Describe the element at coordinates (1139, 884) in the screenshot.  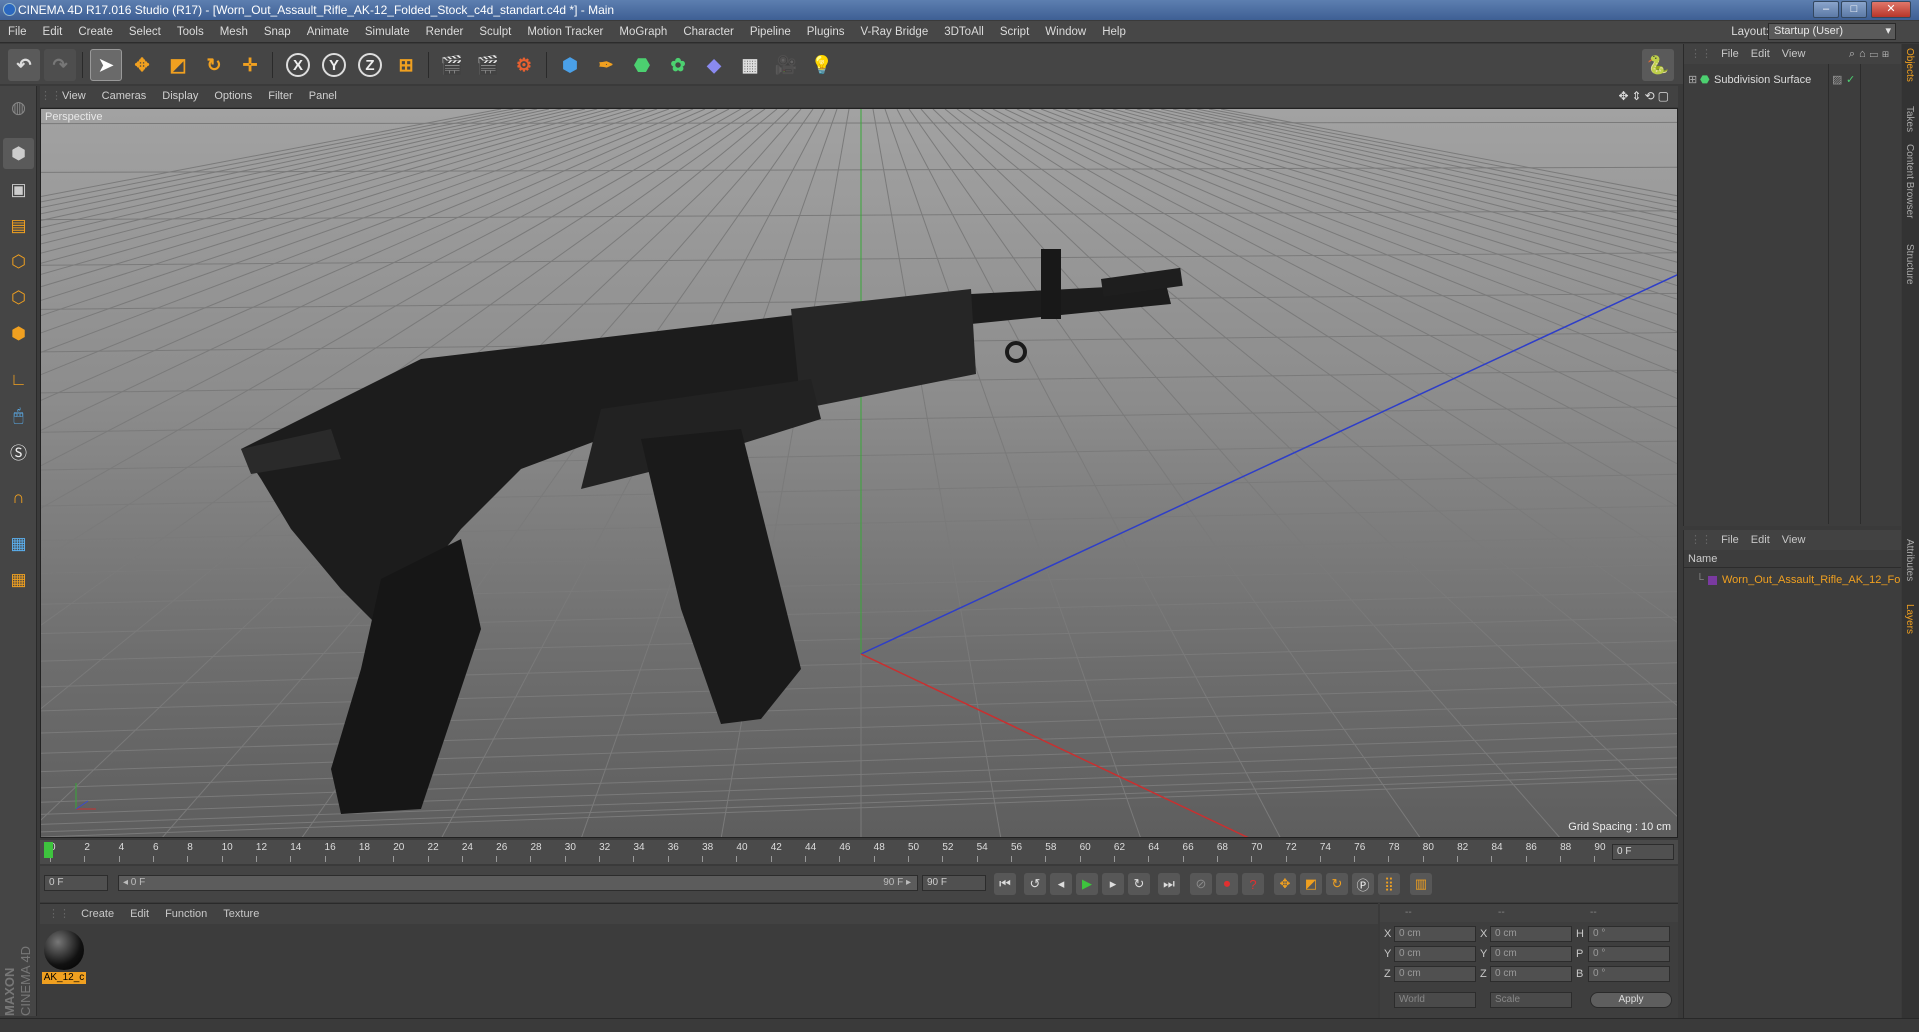
I see `next-key-icon: ↻` at that location.